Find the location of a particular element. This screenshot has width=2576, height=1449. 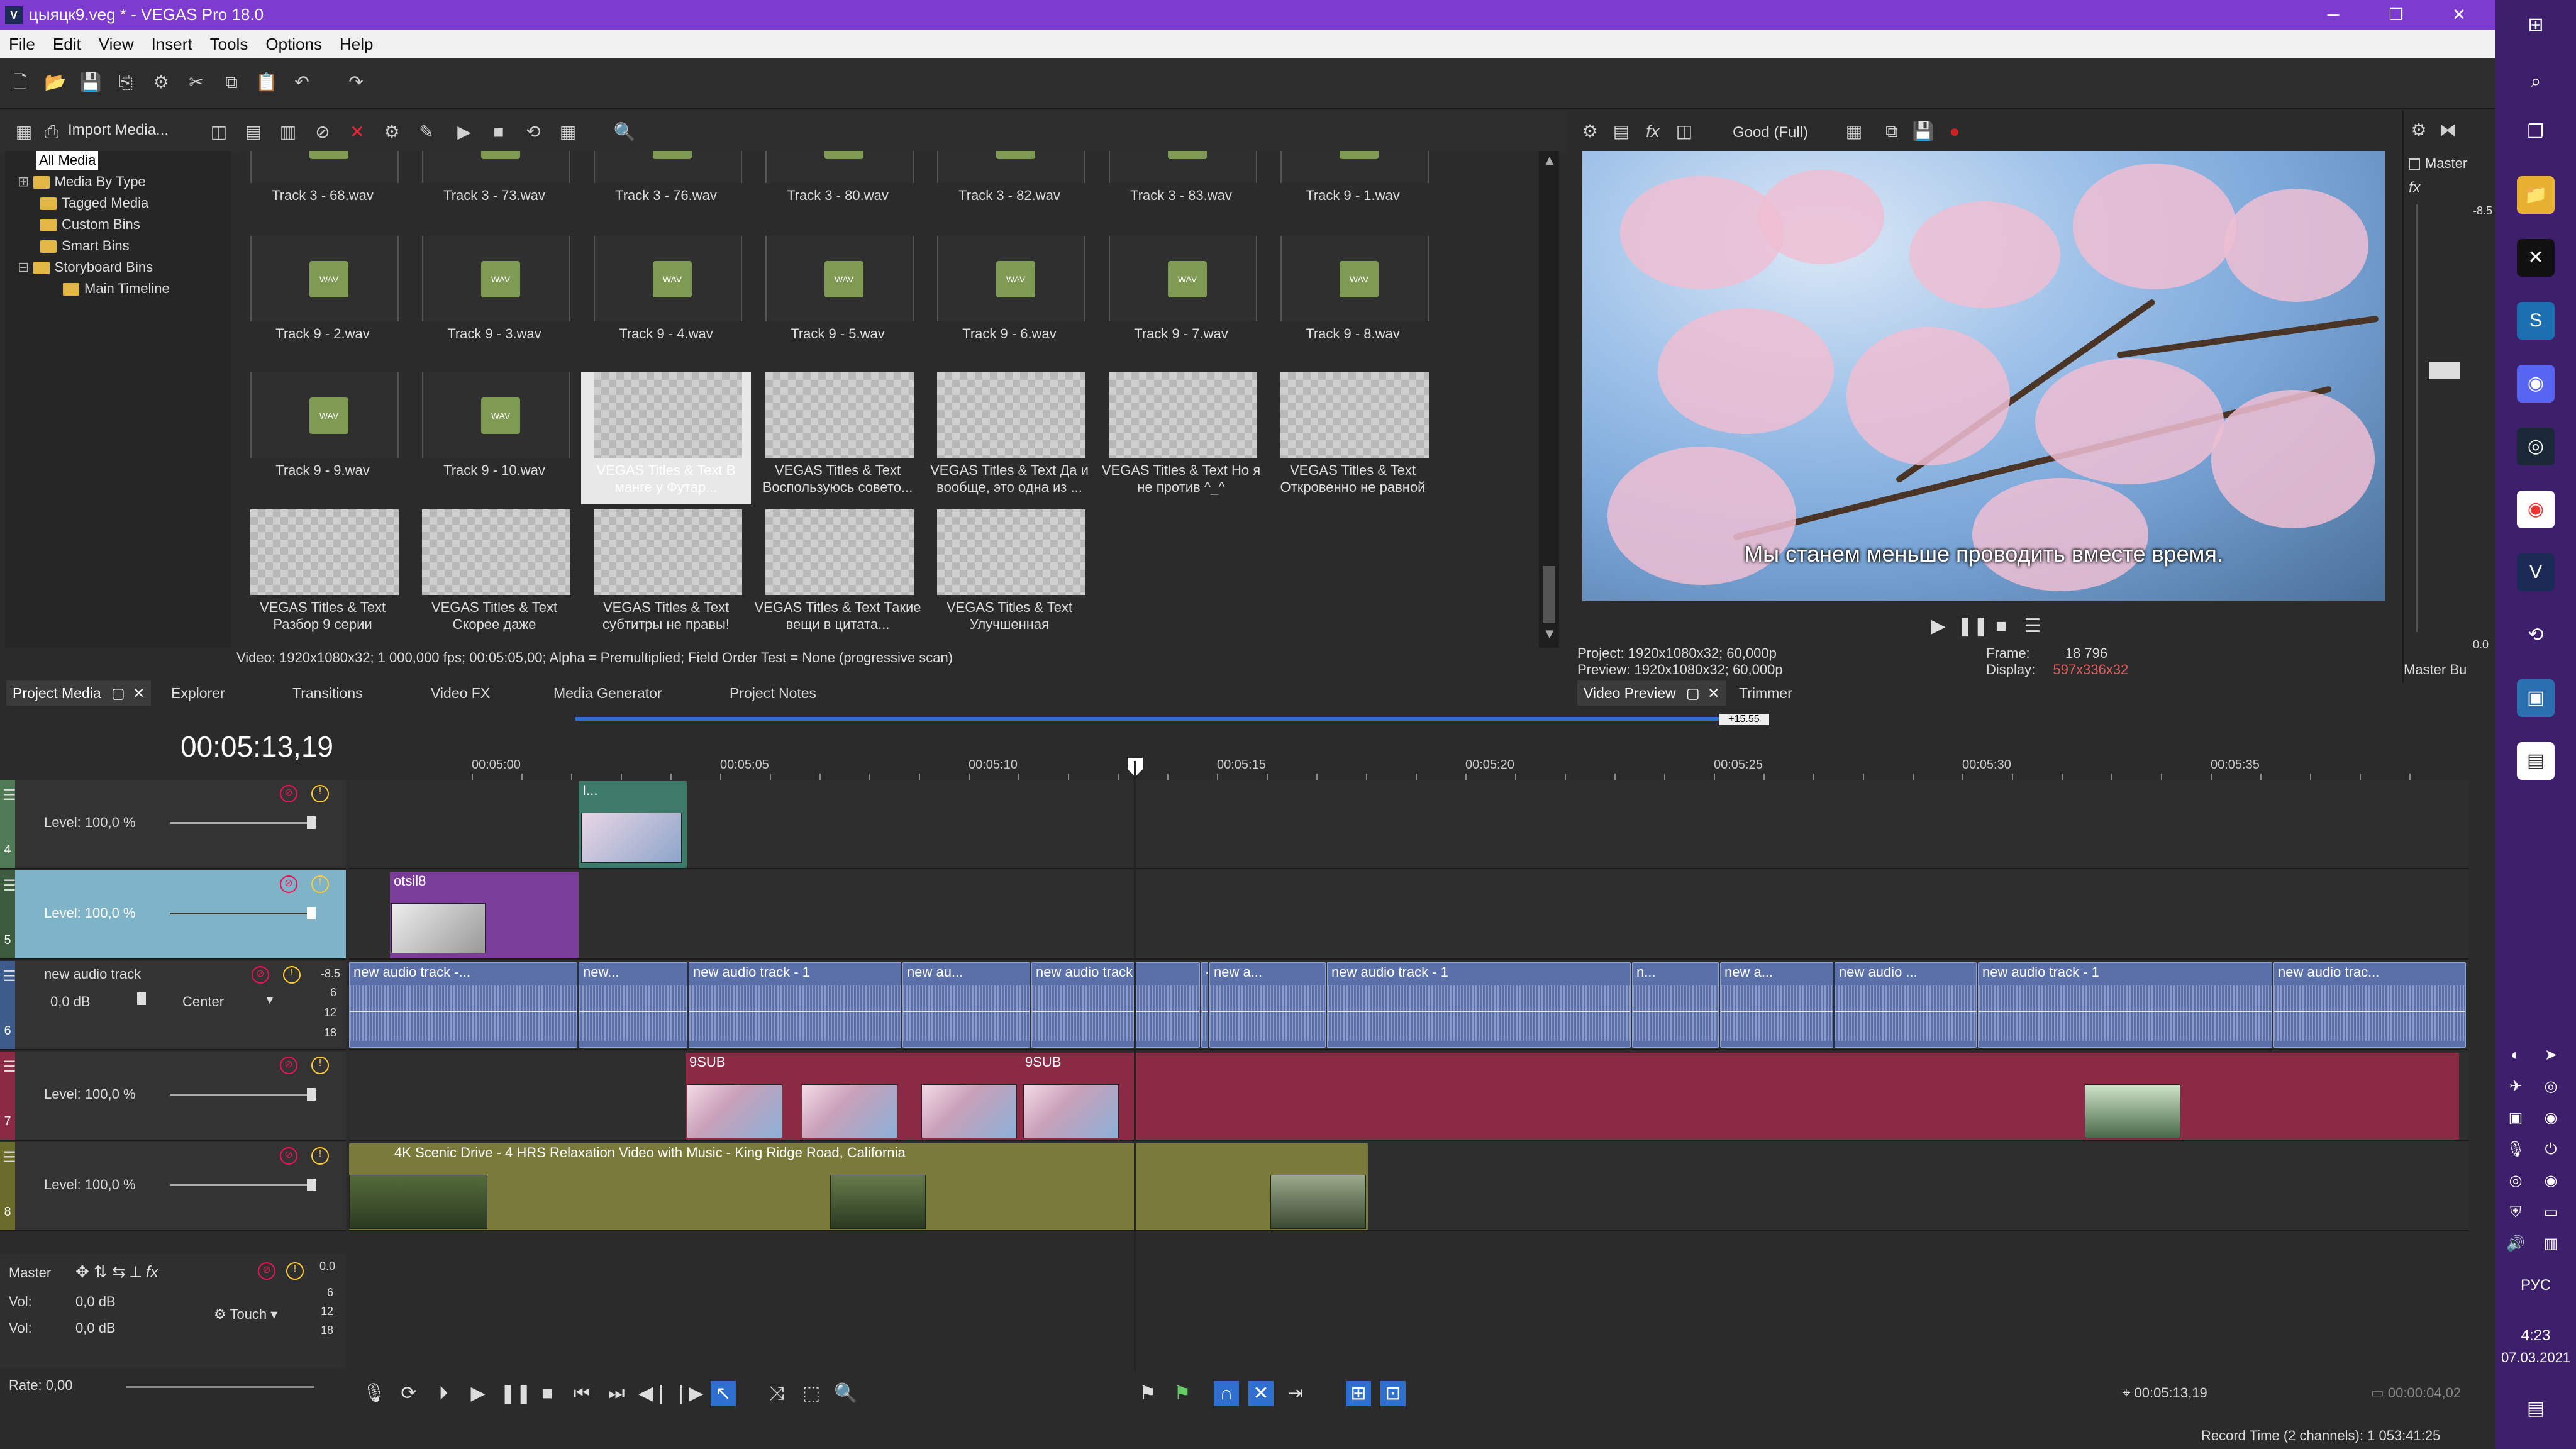

copy-snapshot-icon: ⧉ is located at coordinates (1891, 131).